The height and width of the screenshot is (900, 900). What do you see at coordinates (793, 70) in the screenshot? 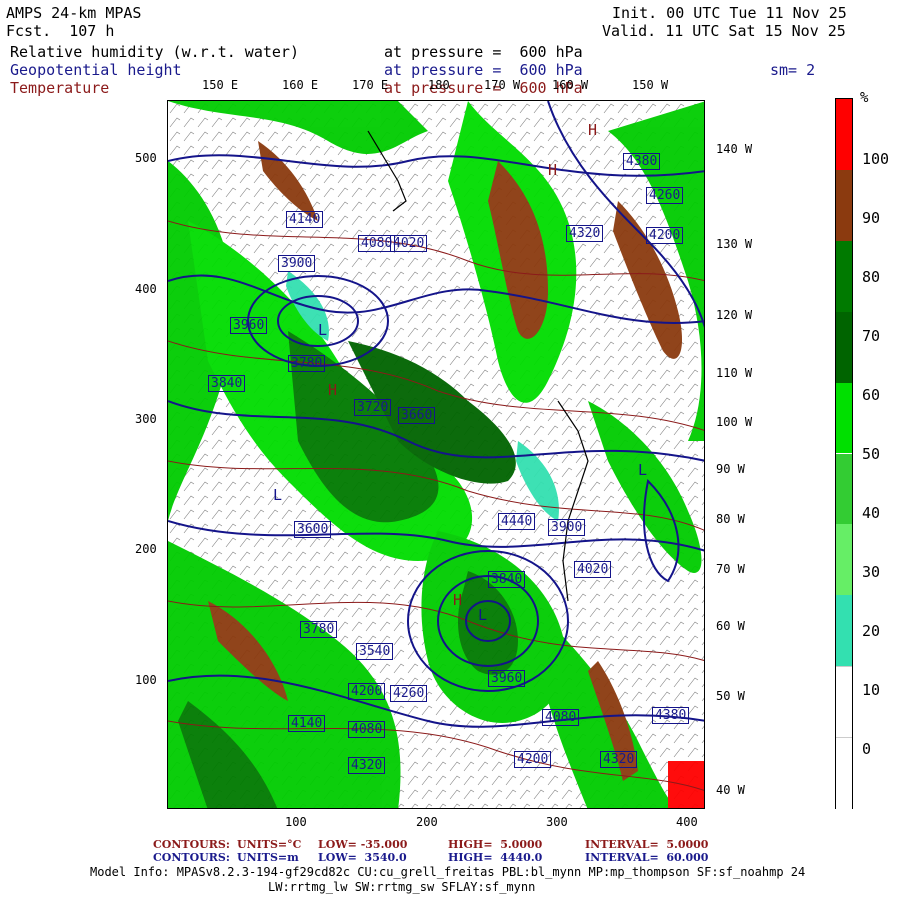
I see `smoothing-label: sm= 2` at bounding box center [793, 70].